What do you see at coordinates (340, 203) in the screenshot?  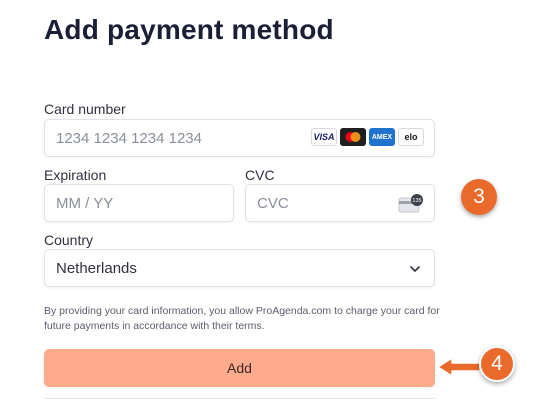 I see `cvc-input: CVC 135` at bounding box center [340, 203].